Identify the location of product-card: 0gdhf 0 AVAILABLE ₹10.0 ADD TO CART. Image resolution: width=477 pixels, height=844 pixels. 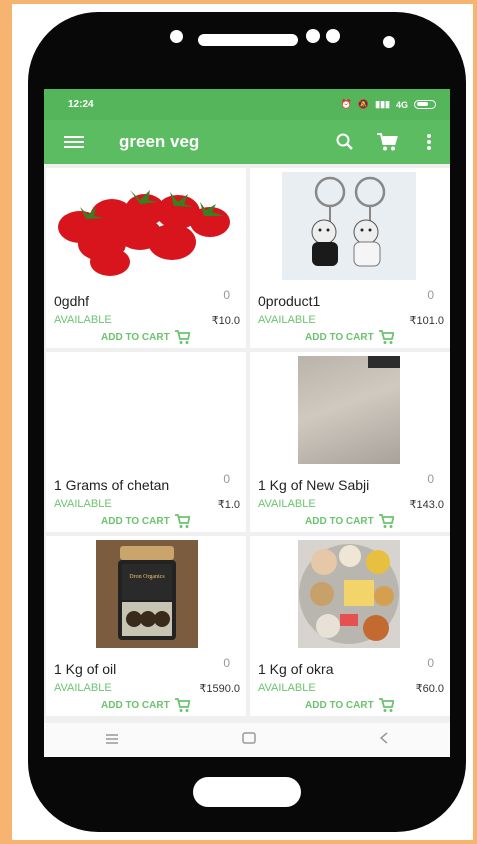
(146, 258).